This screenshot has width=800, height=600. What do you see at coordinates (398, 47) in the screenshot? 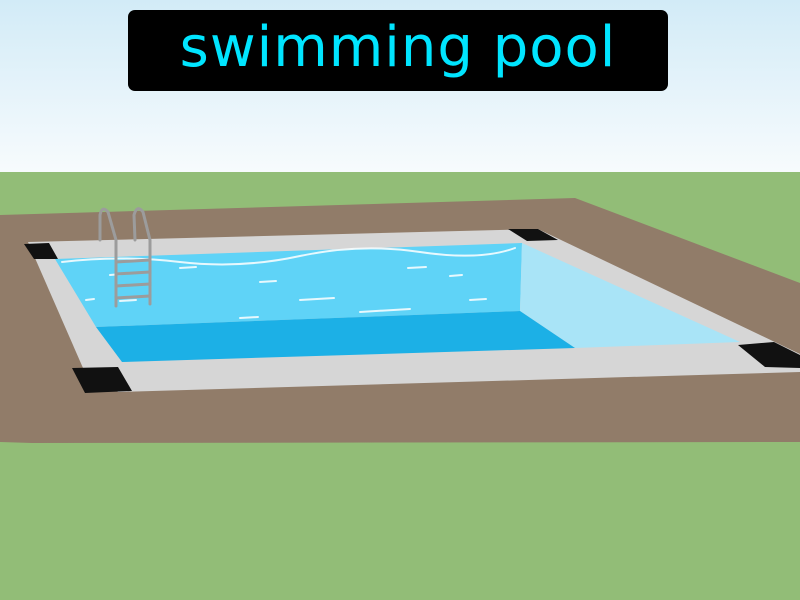
I see `caption-text: swimming pool` at bounding box center [398, 47].